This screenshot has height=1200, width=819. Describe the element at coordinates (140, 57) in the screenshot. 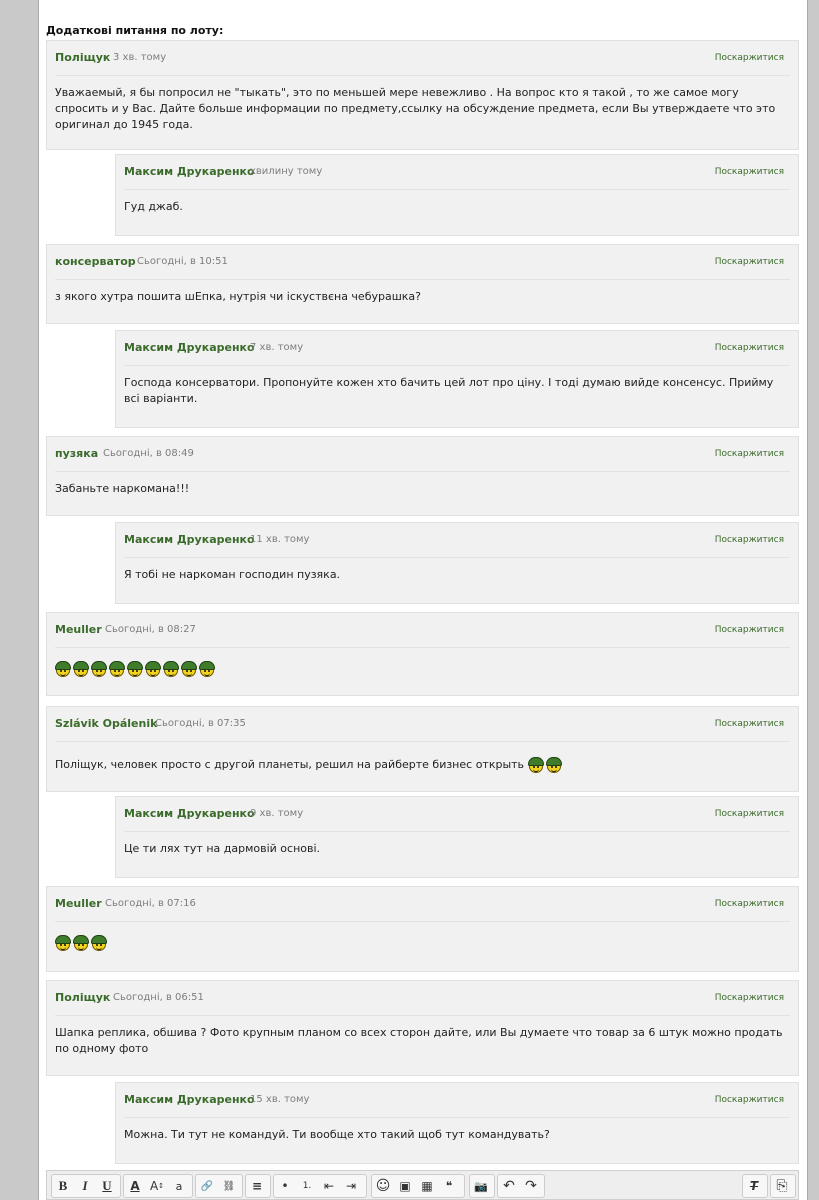

I see `comment-date: 3 хв. тому` at that location.